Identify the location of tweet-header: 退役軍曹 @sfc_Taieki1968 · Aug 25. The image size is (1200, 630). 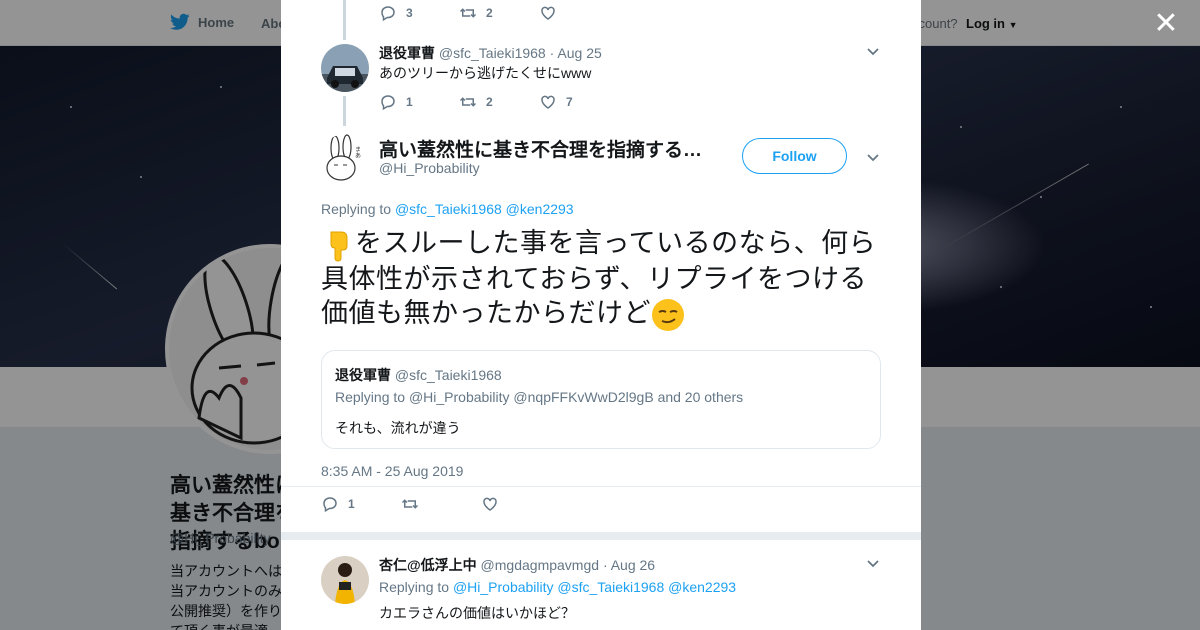
(490, 53).